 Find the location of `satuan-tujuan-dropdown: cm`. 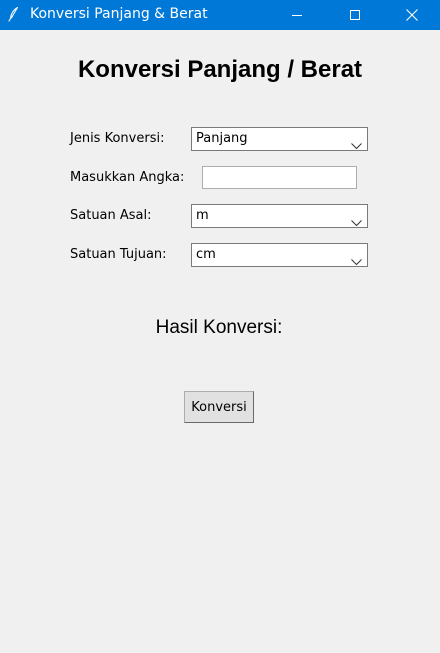

satuan-tujuan-dropdown: cm is located at coordinates (279, 255).